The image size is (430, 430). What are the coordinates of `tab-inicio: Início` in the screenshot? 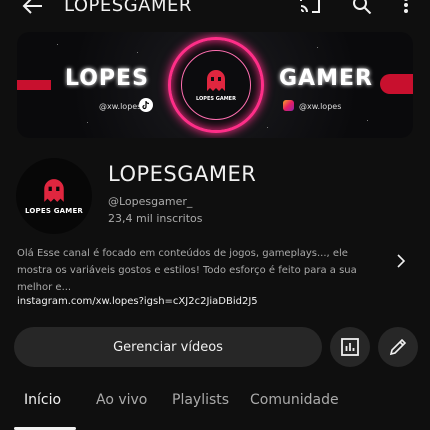 It's located at (42, 400).